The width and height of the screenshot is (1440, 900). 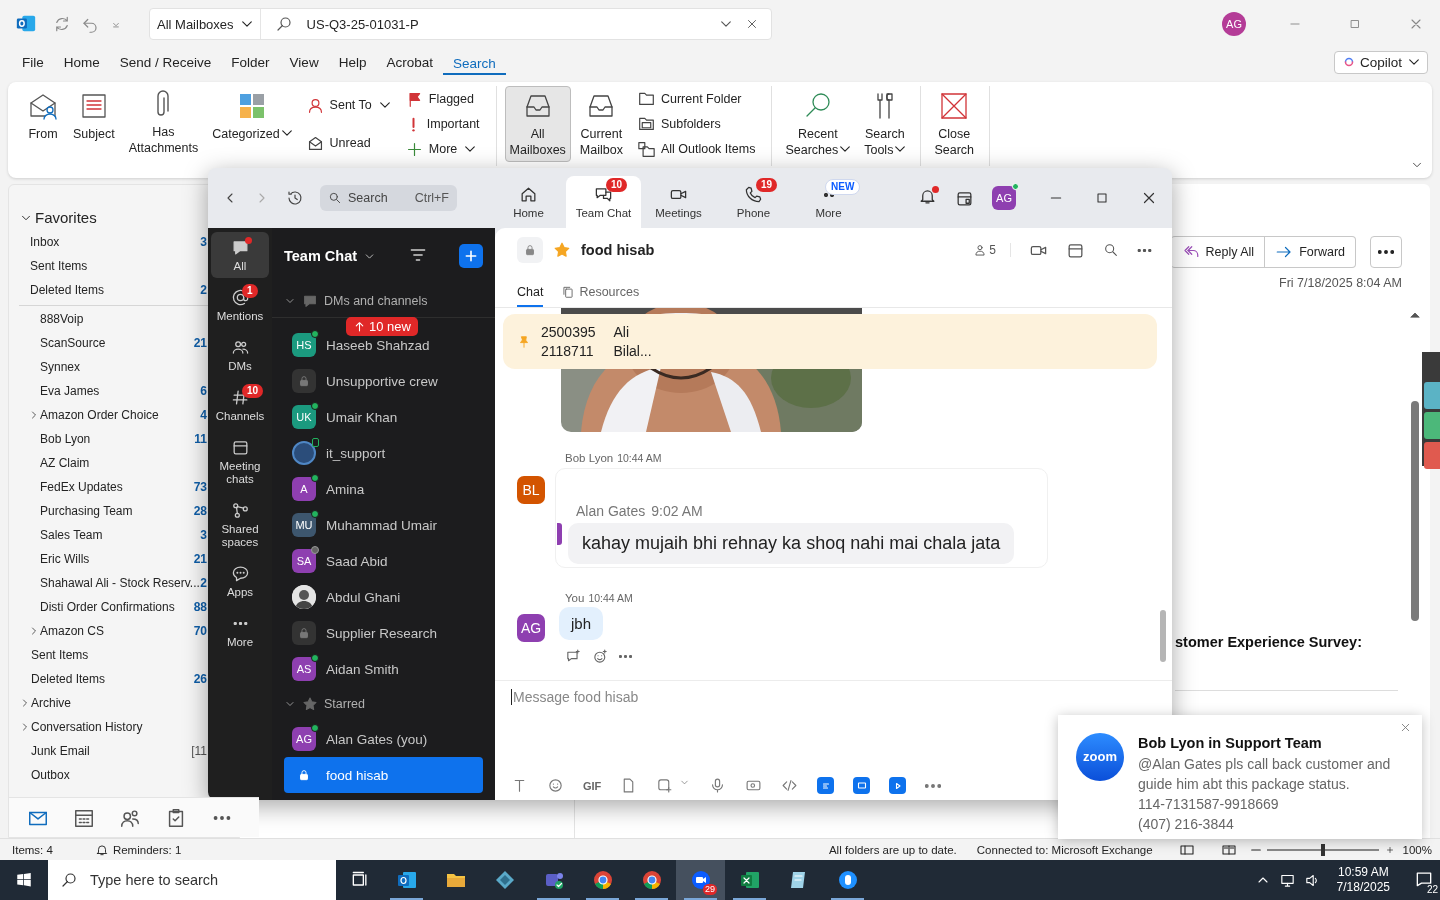 What do you see at coordinates (442, 124) in the screenshot?
I see `ribbon-button: Important` at bounding box center [442, 124].